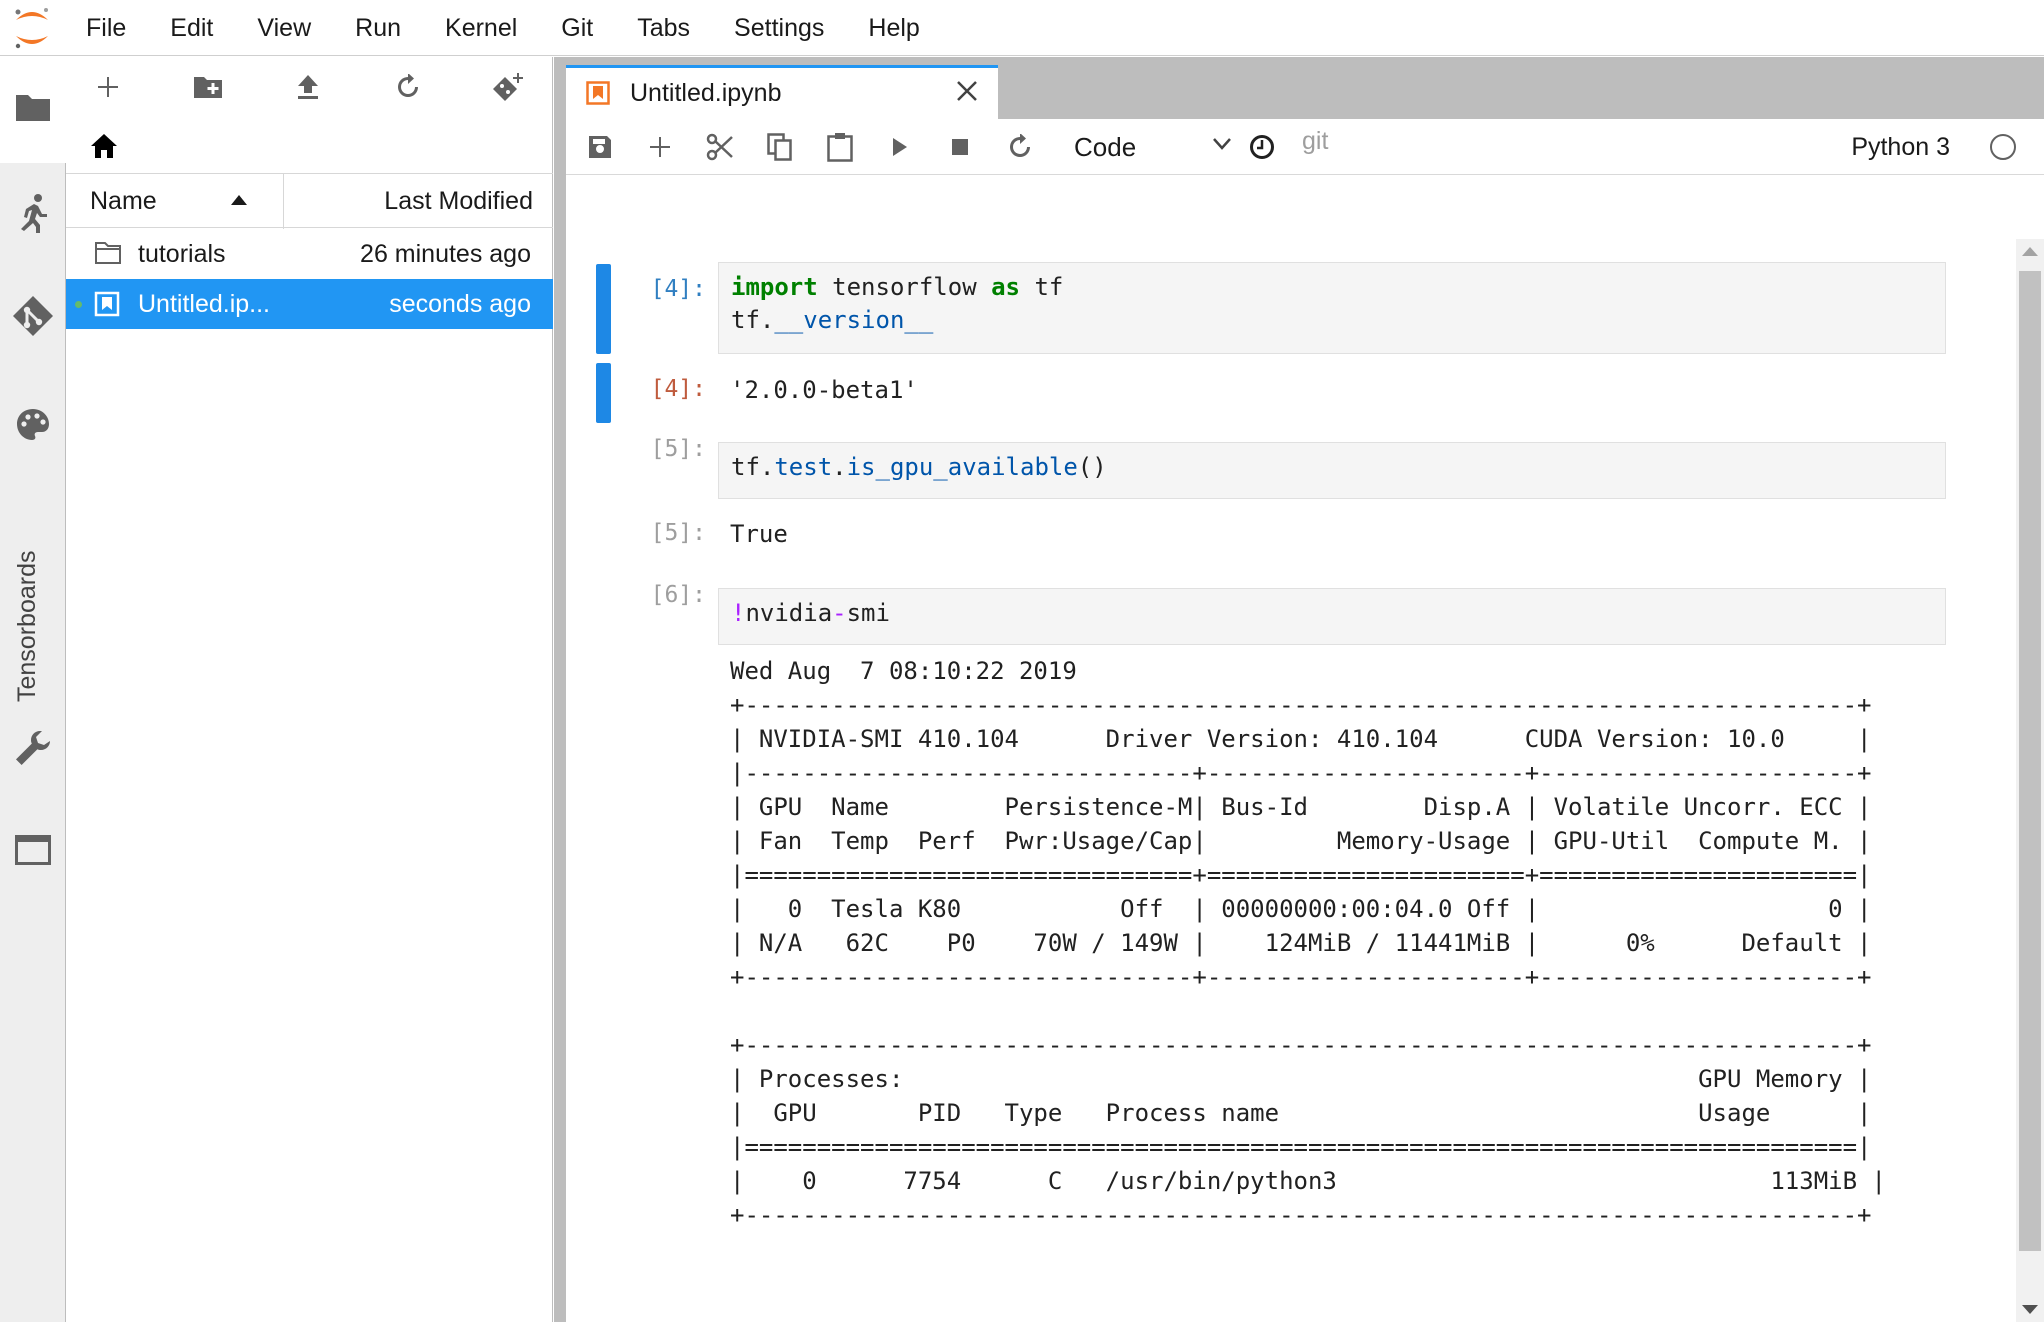 The image size is (2044, 1322). I want to click on paste-button, so click(840, 147).